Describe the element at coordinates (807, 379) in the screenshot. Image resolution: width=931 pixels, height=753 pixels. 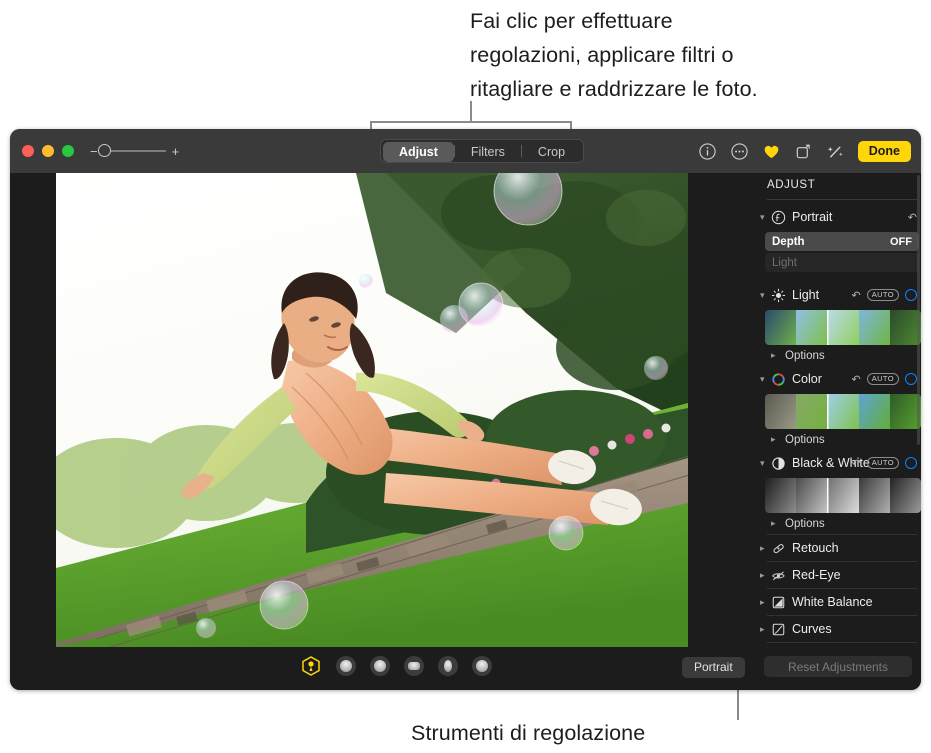
I see `section-label: Color` at that location.